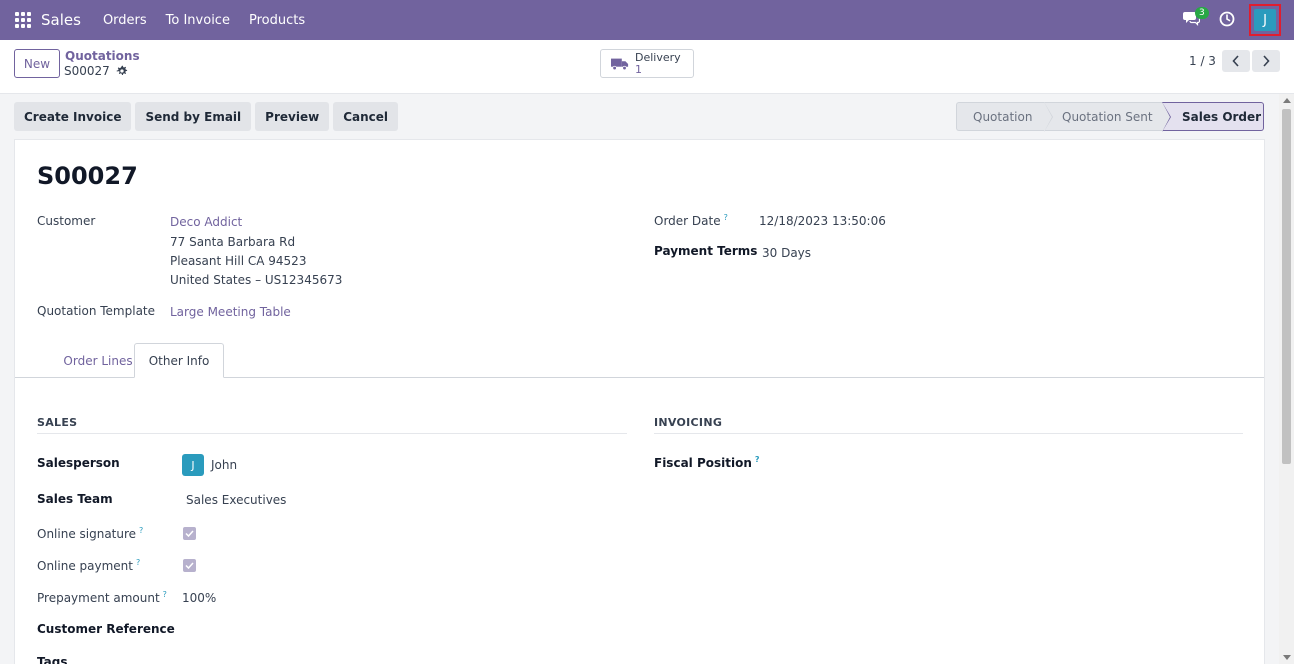 Image resolution: width=1294 pixels, height=664 pixels. Describe the element at coordinates (102, 597) in the screenshot. I see `prepayment-amount-label: Prepayment amount?` at that location.